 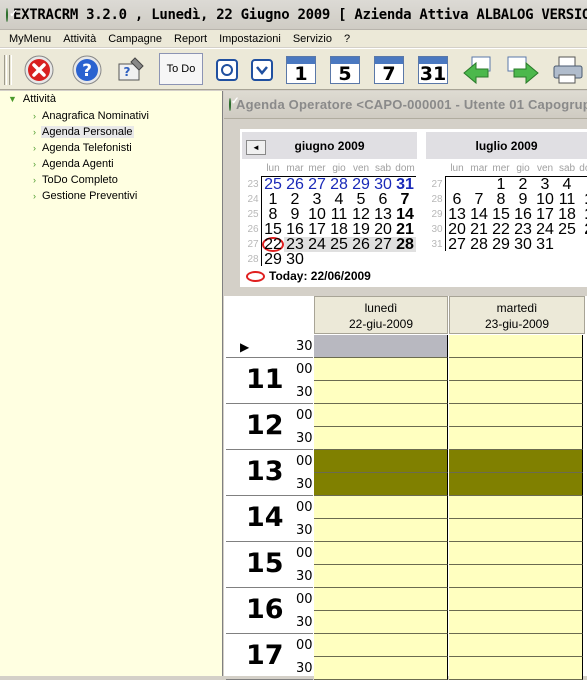 I want to click on workweek-view-button: 5, so click(x=345, y=70).